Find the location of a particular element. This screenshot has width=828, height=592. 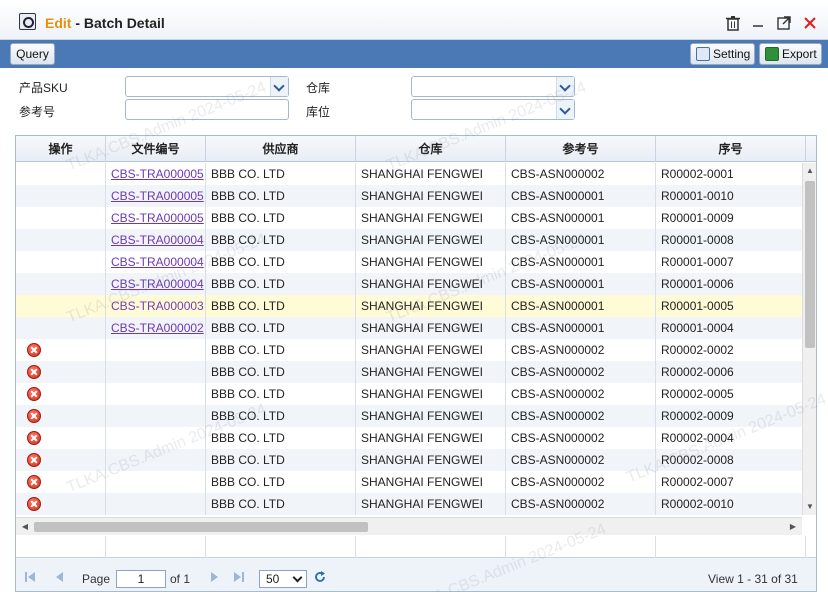

minimize-icon is located at coordinates (758, 24).